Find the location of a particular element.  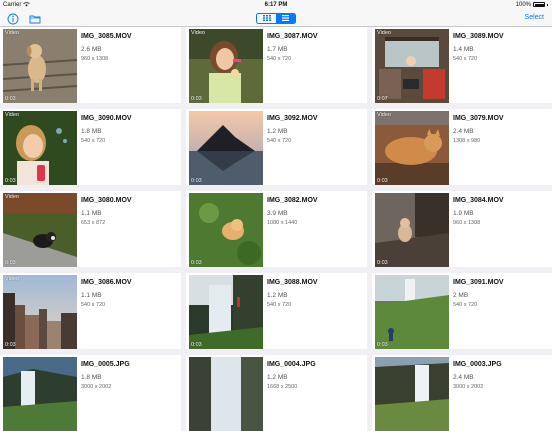

file-name: IMG_3085.MOV is located at coordinates (106, 36).